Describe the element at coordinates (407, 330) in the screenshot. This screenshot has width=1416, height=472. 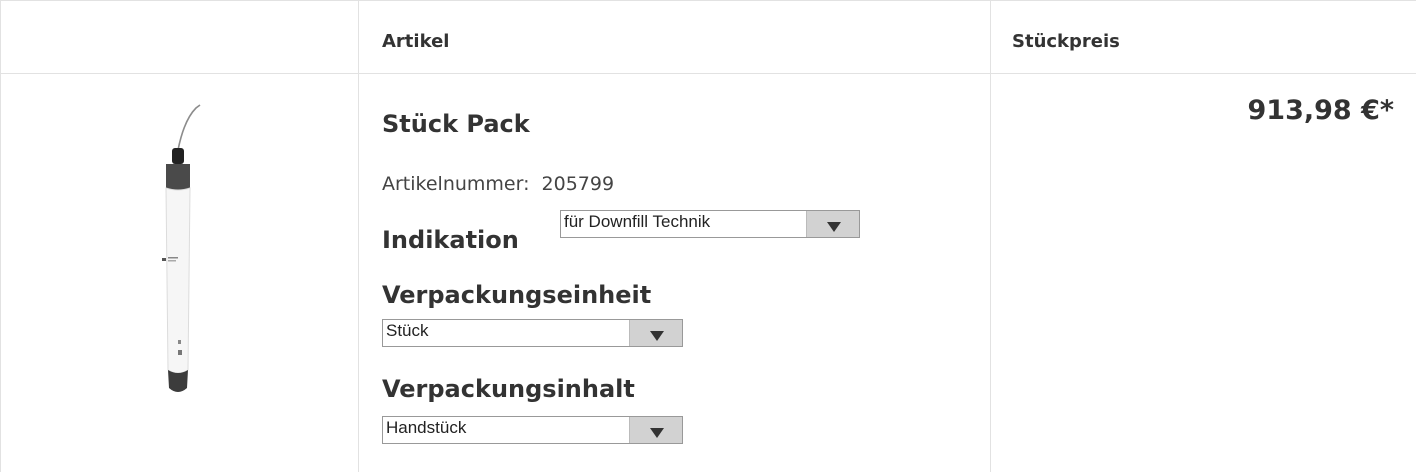
I see `verpackungseinheit-selected-value: Stück` at that location.